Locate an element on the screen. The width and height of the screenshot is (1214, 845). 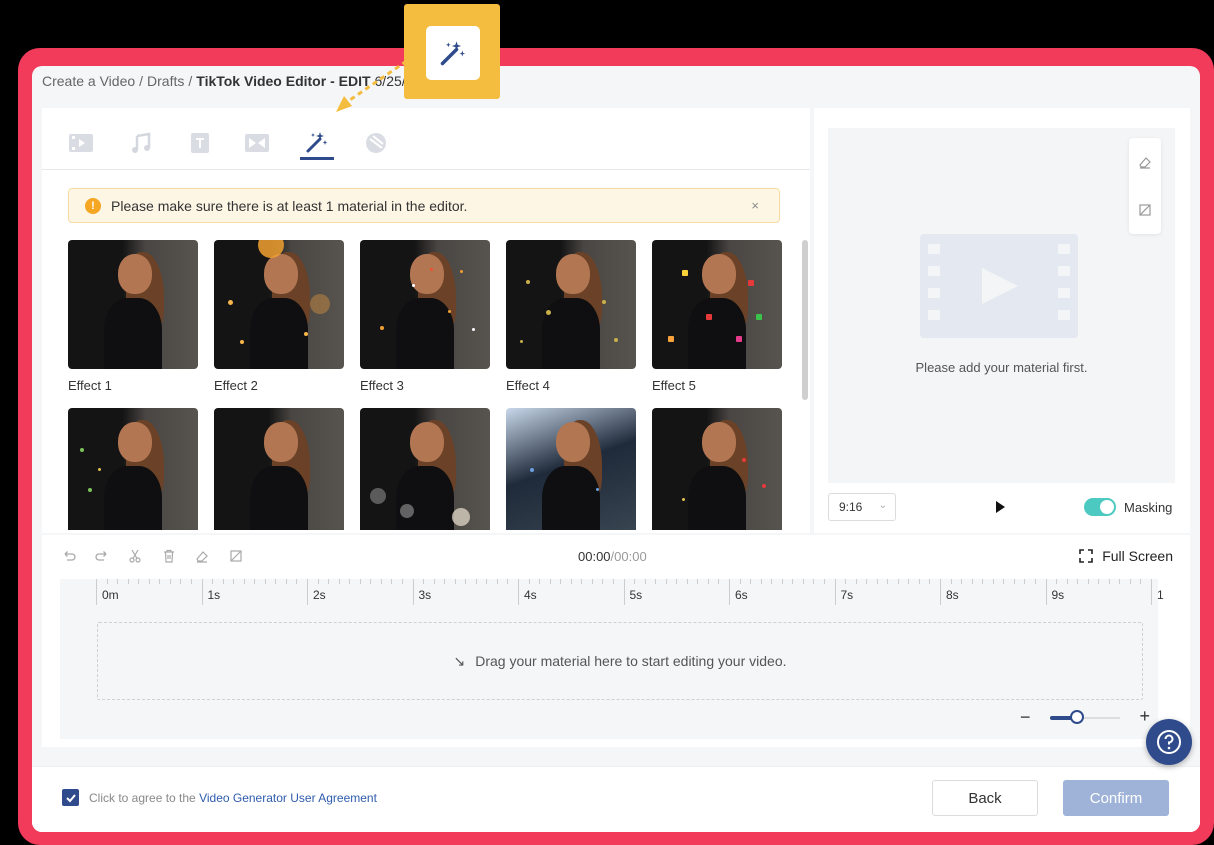
feature-callout is located at coordinates (452, 51).